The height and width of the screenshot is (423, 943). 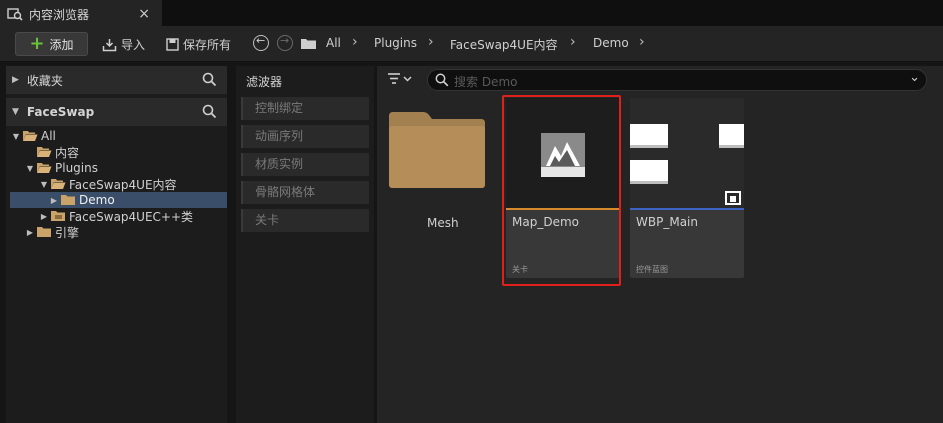 What do you see at coordinates (305, 164) in the screenshot?
I see `filter-chip: 材质实例` at bounding box center [305, 164].